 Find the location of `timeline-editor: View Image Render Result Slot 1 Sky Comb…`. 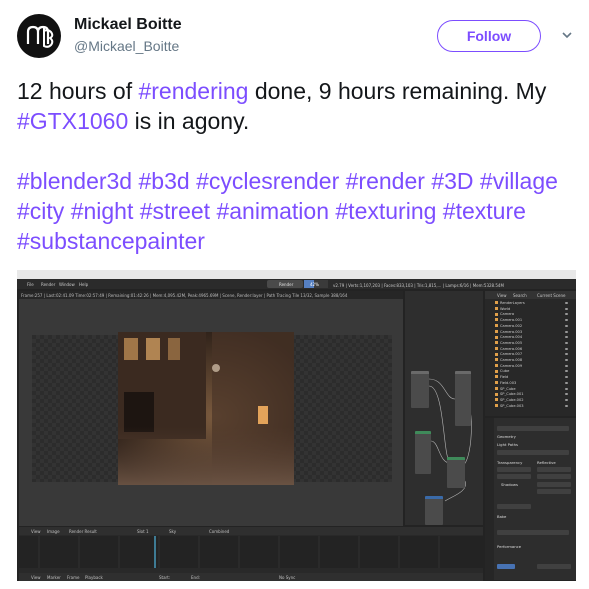

timeline-editor: View Image Render Result Slot 1 Sky Comb… is located at coordinates (251, 554).